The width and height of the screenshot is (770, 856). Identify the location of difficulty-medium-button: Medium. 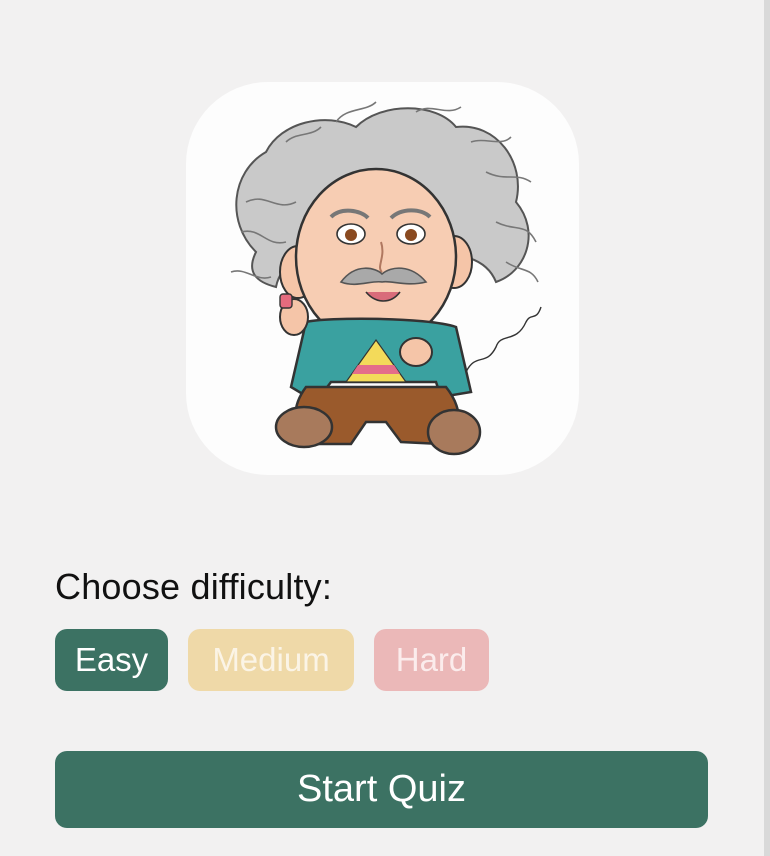
(271, 660).